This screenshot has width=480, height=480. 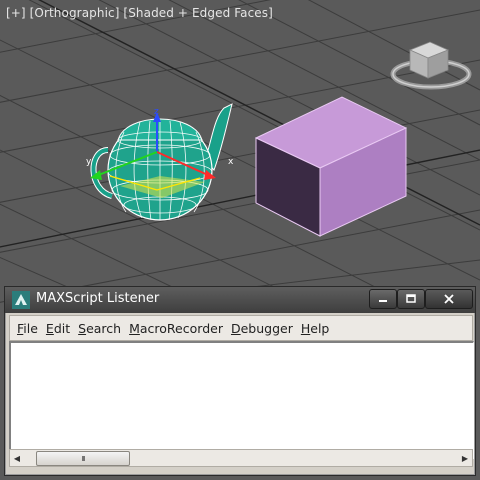 What do you see at coordinates (27, 328) in the screenshot?
I see `menu-file: File` at bounding box center [27, 328].